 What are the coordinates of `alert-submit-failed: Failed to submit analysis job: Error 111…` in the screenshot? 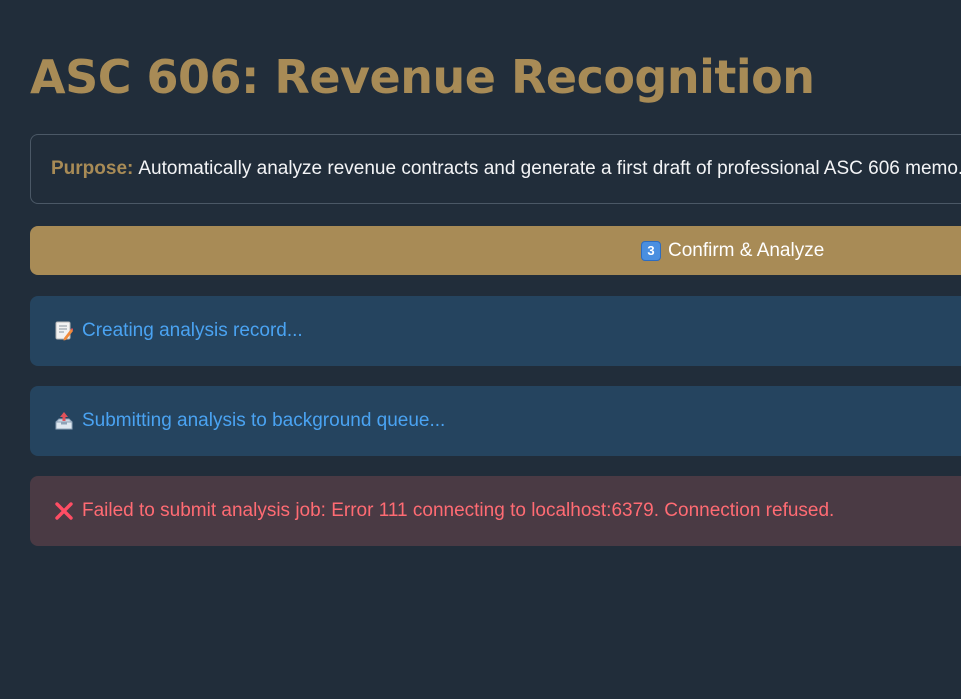 It's located at (495, 511).